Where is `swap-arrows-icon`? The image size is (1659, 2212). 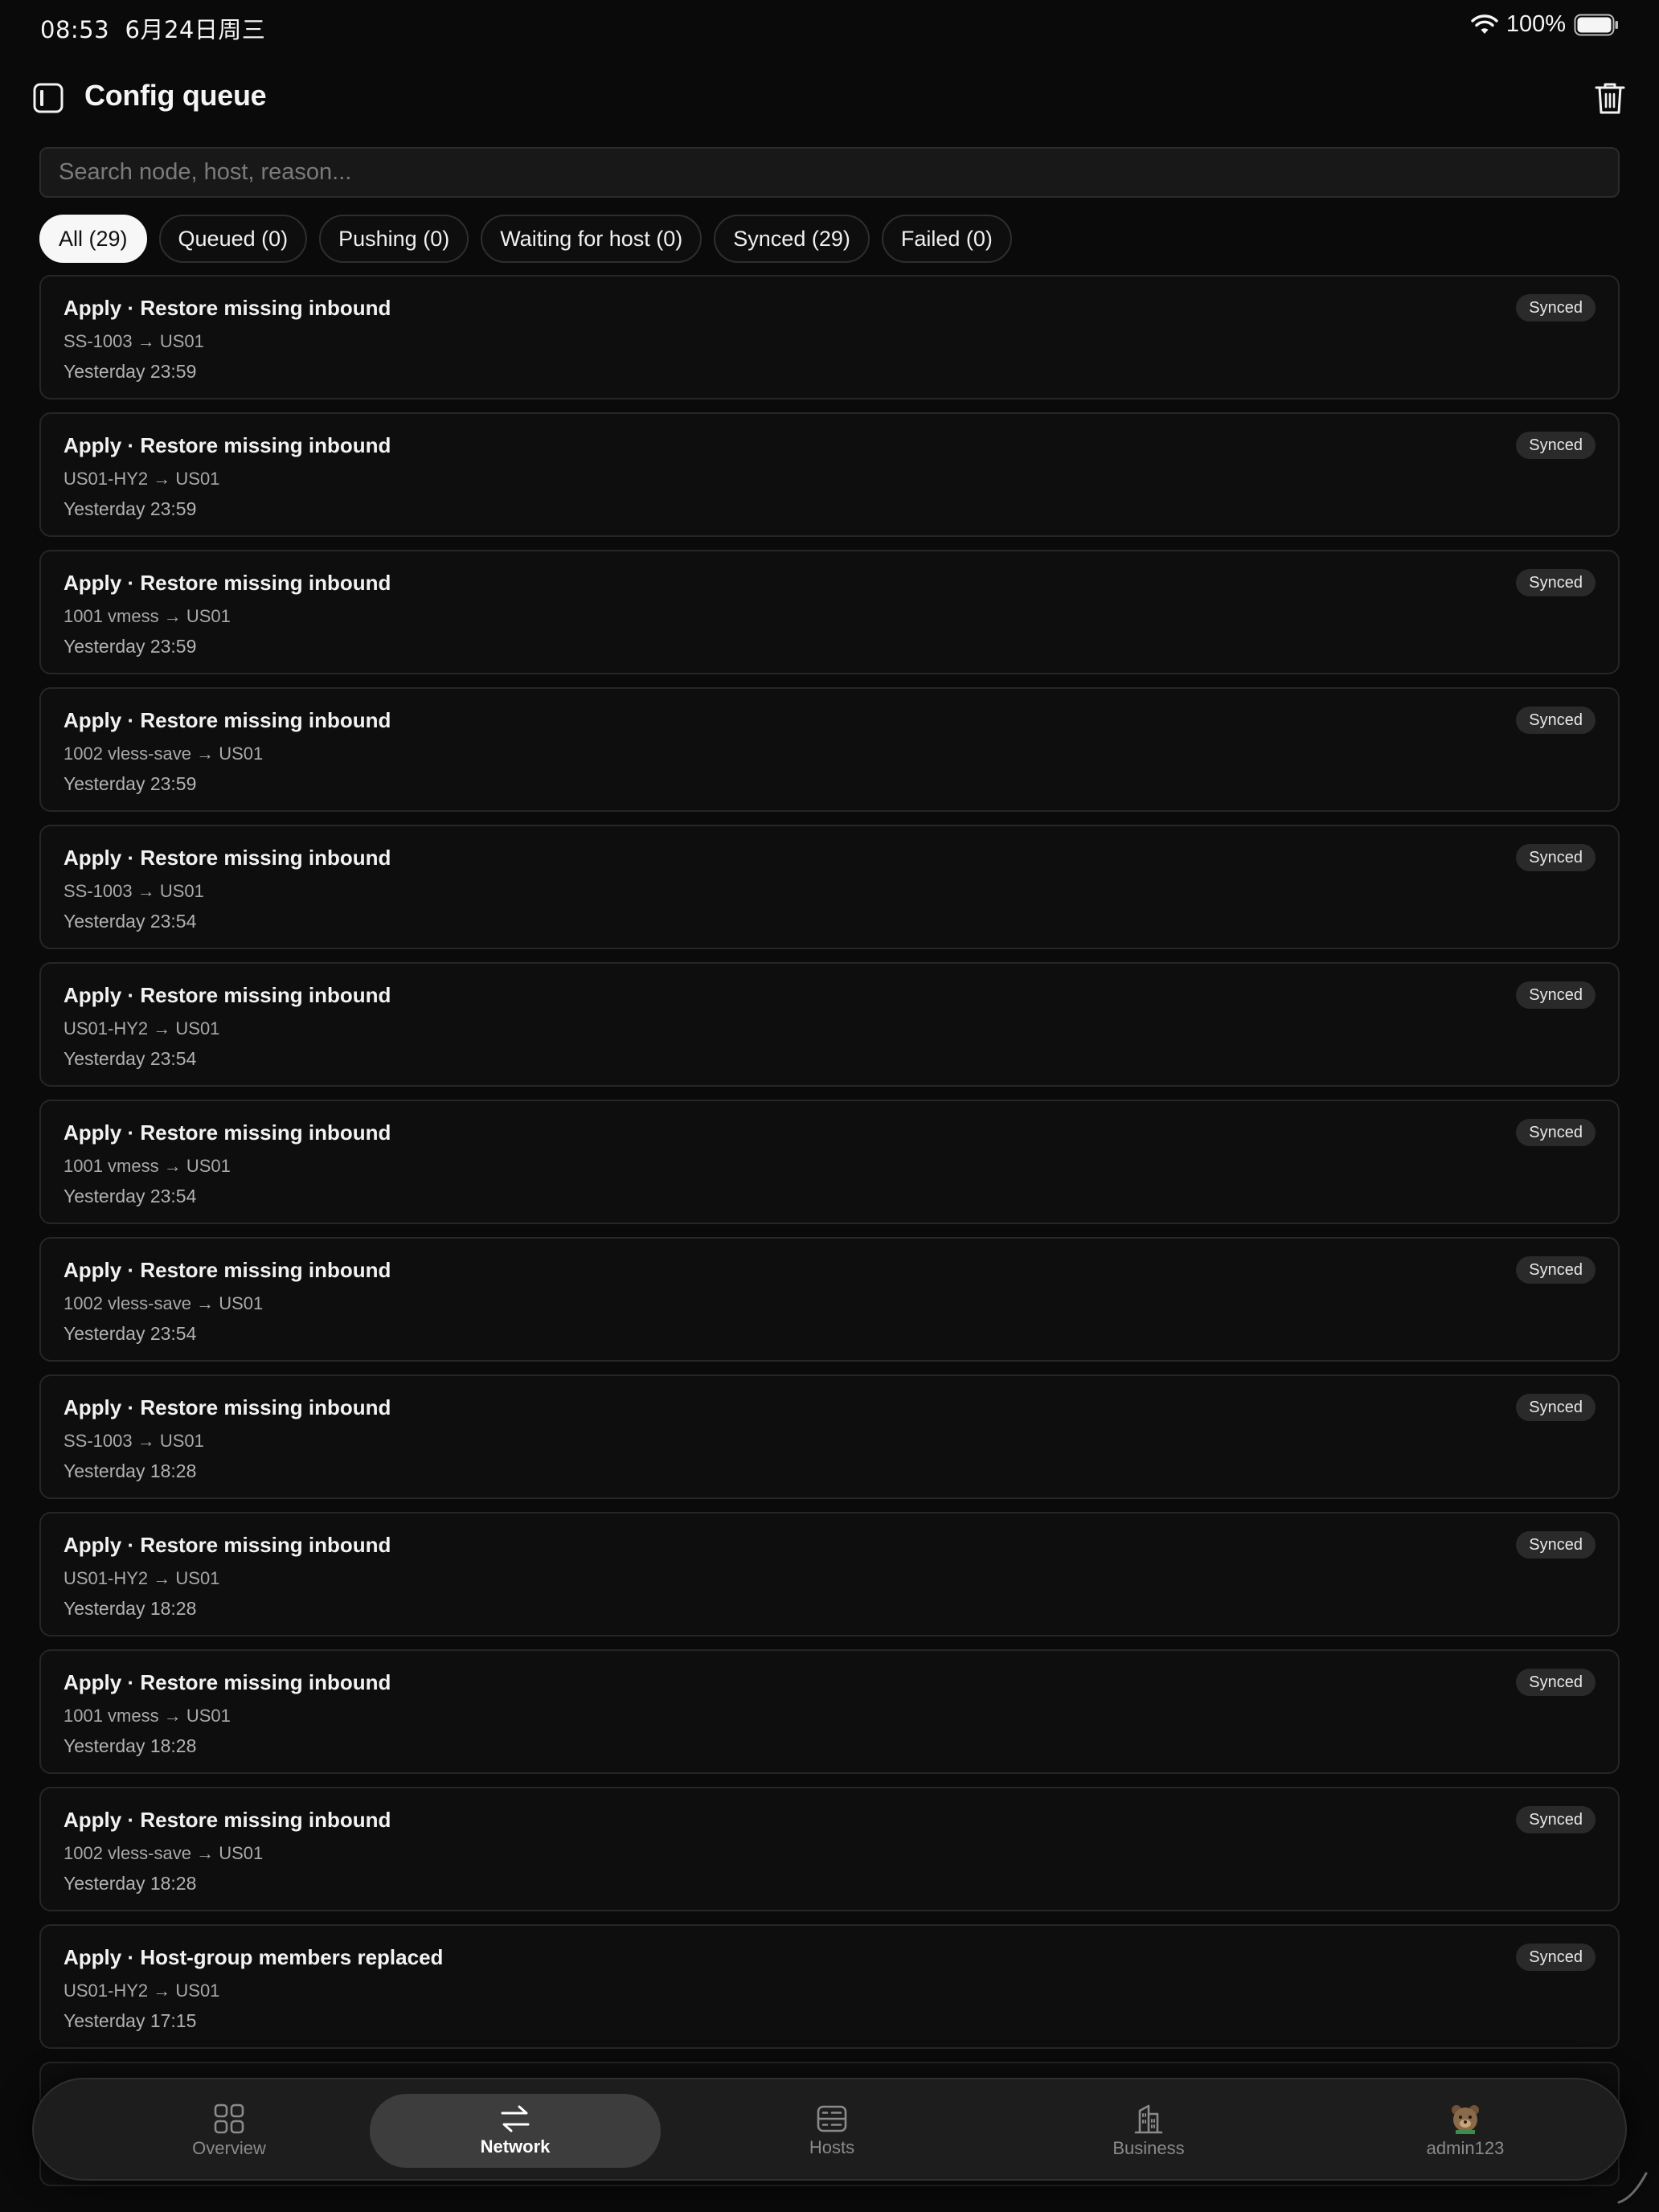
swap-arrows-icon is located at coordinates (515, 2118).